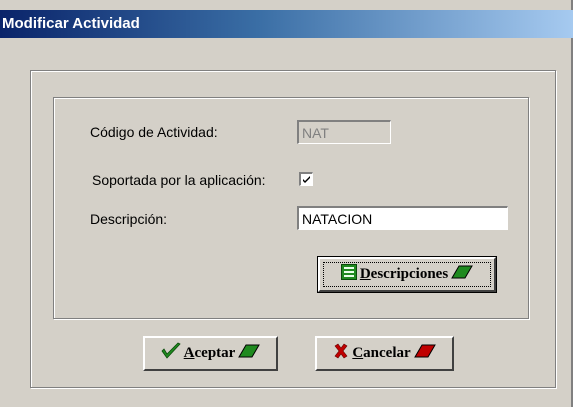 The width and height of the screenshot is (575, 407). I want to click on checkmark-icon, so click(171, 353).